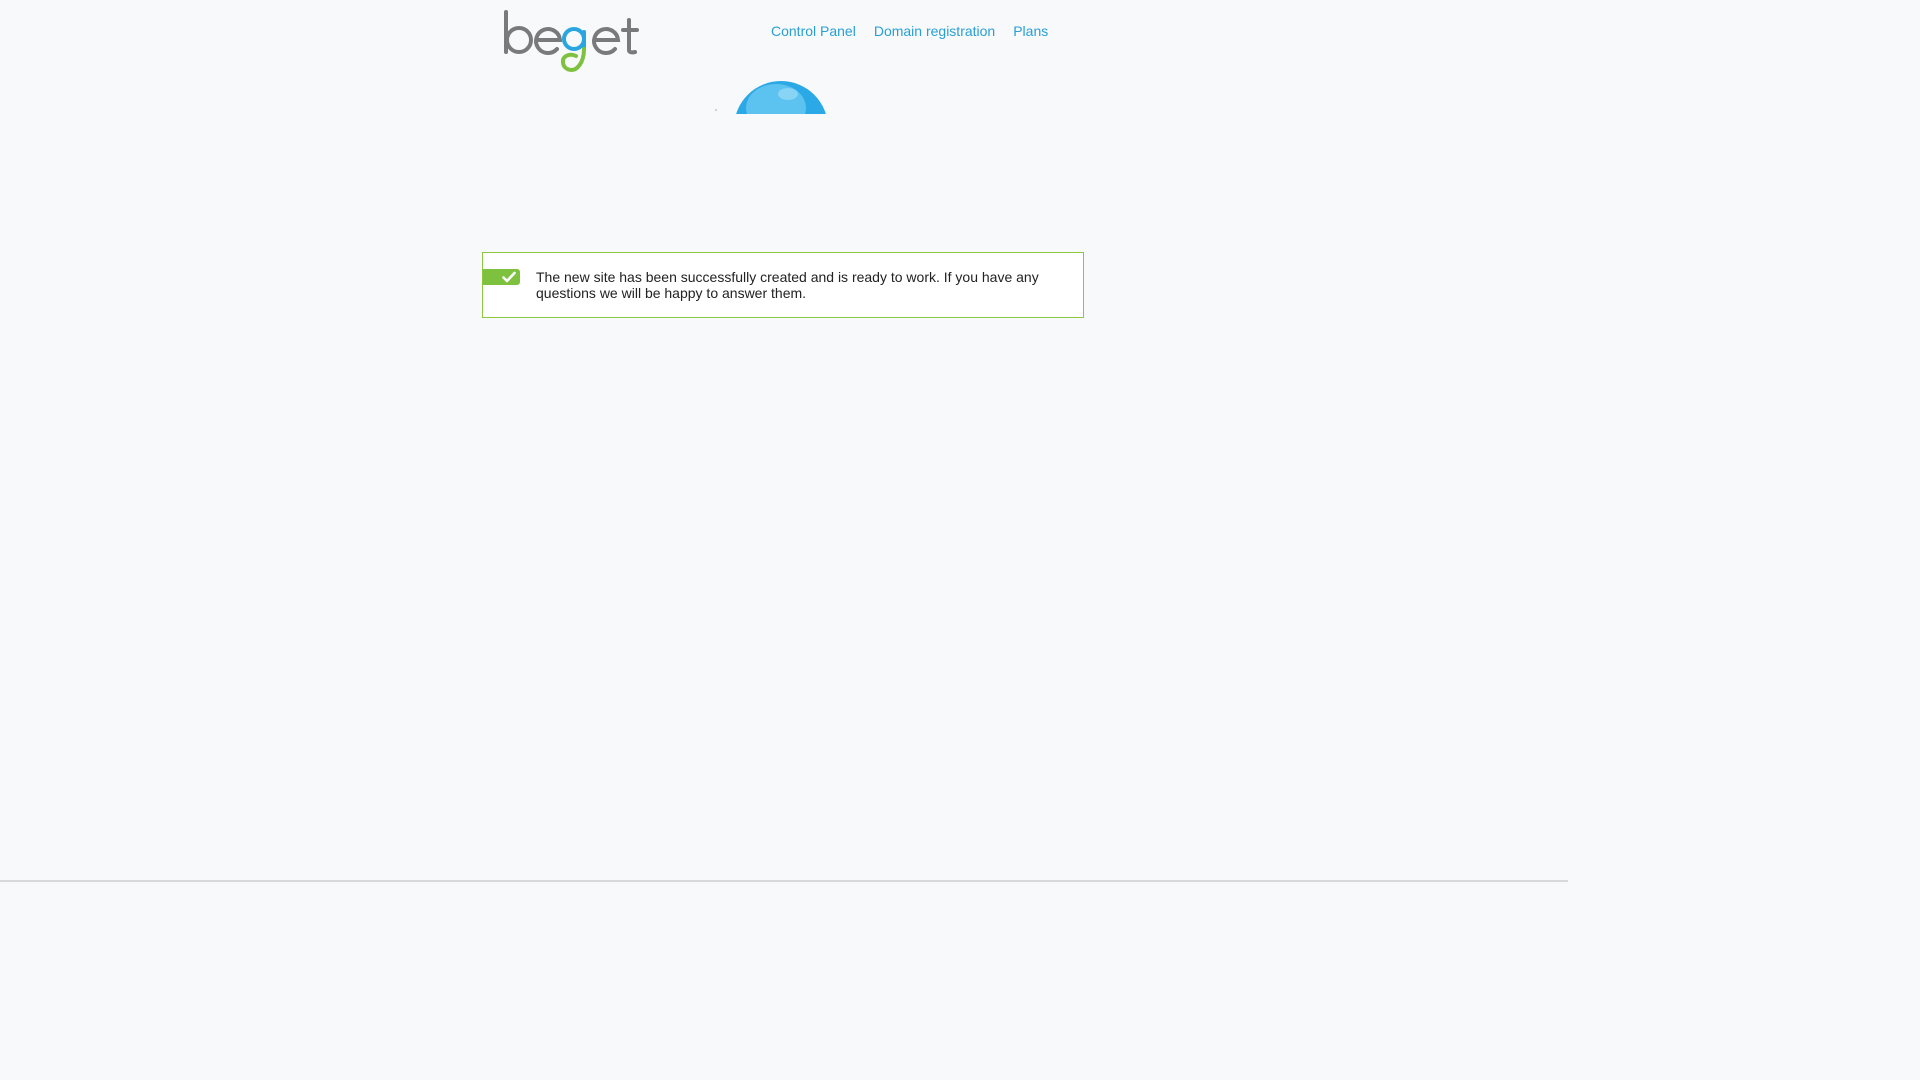 This screenshot has width=1920, height=1080. I want to click on nav-control-panel: Control Panel, so click(813, 31).